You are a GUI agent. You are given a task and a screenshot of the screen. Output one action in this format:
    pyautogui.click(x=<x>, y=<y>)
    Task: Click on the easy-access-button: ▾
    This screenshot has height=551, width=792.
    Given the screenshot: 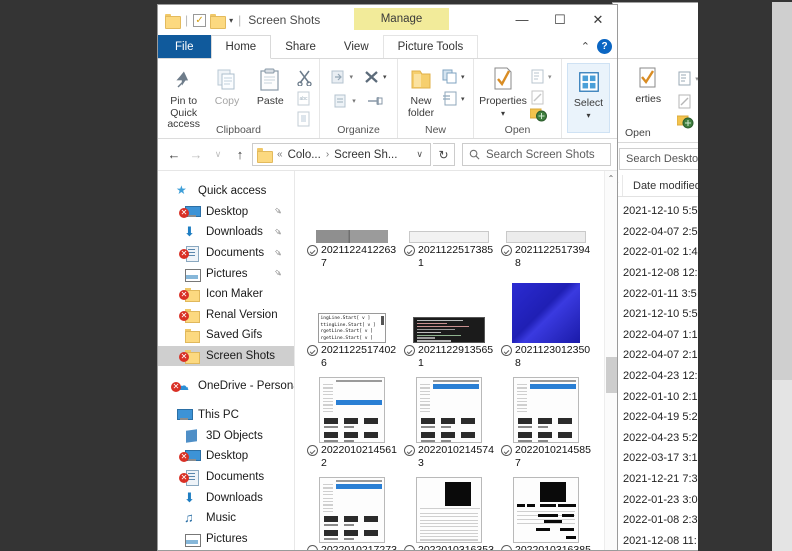 What is the action you would take?
    pyautogui.click(x=453, y=99)
    